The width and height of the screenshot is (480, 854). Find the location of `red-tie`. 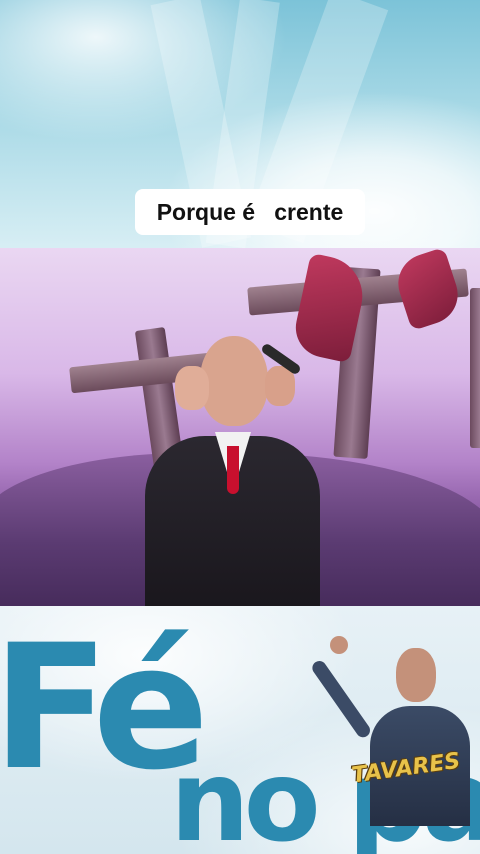

red-tie is located at coordinates (233, 470).